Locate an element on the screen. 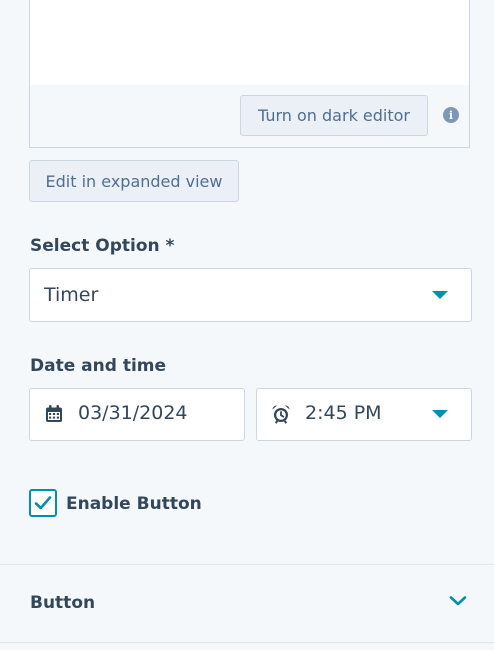  edit-expanded-view-button: Edit in expanded view is located at coordinates (134, 181).